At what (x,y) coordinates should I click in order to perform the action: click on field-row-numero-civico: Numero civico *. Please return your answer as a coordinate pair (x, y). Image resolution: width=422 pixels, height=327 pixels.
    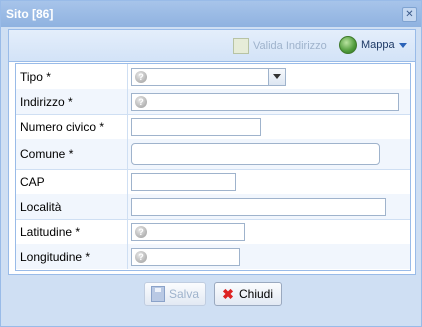
    Looking at the image, I should click on (213, 127).